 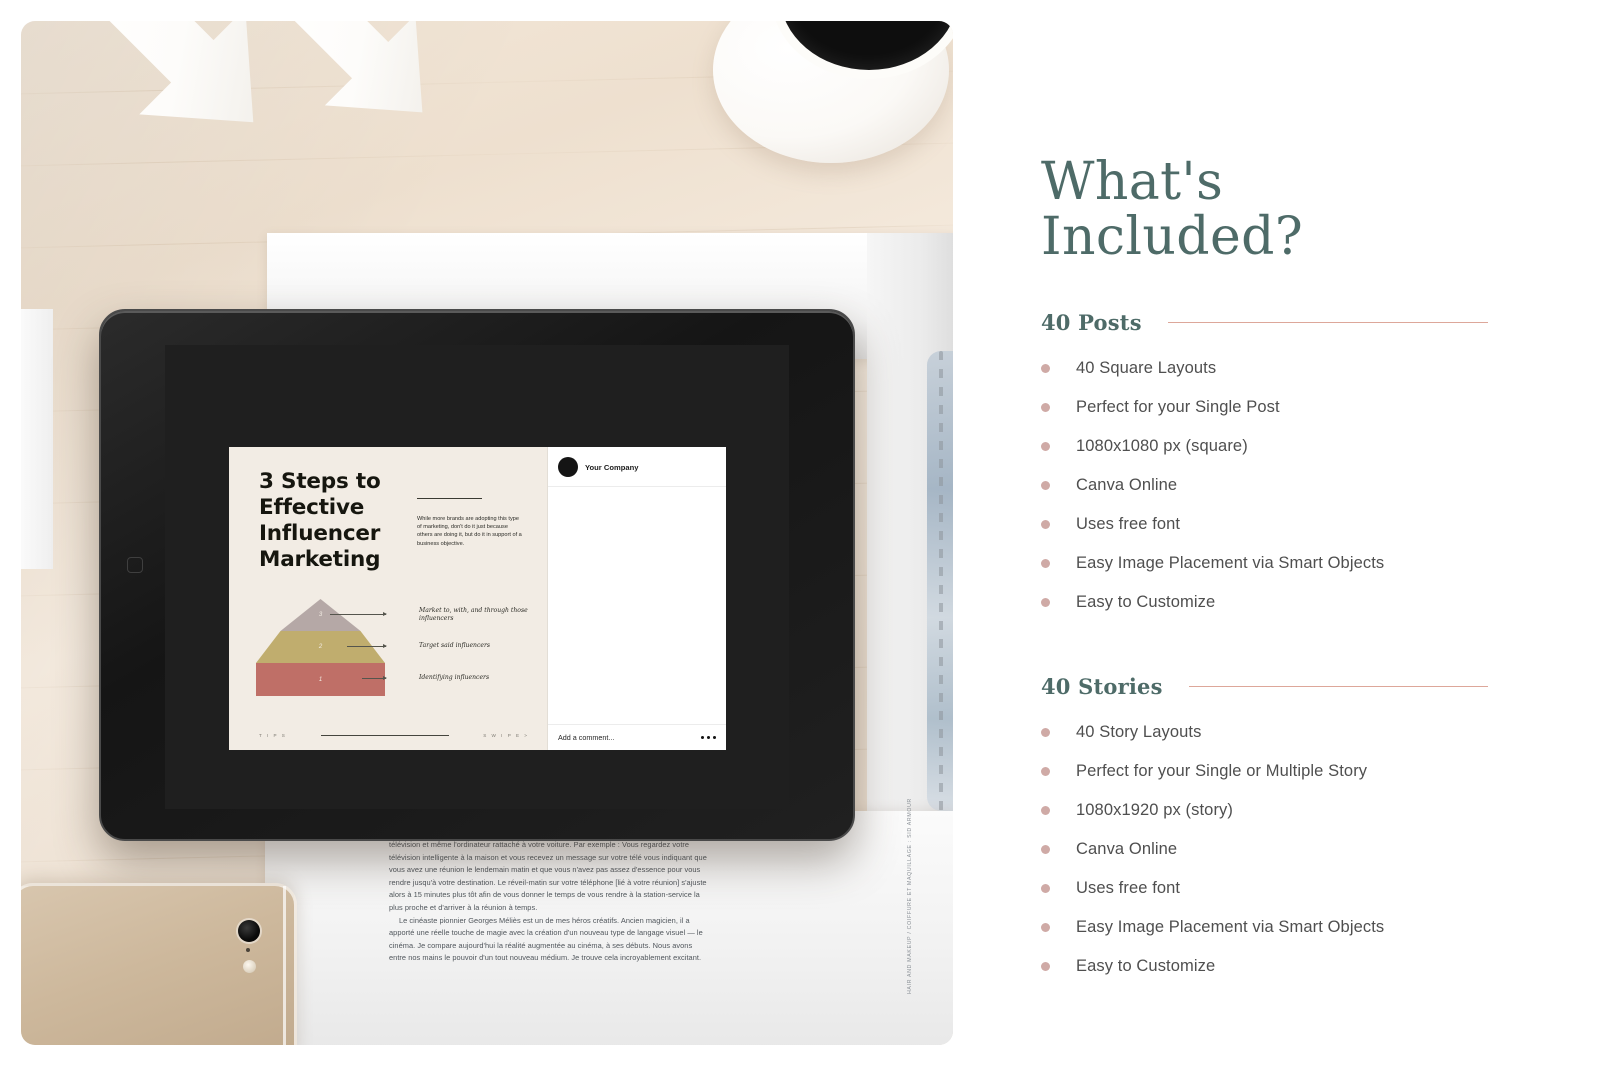 What do you see at coordinates (135, 565) in the screenshot?
I see `home-button-icon` at bounding box center [135, 565].